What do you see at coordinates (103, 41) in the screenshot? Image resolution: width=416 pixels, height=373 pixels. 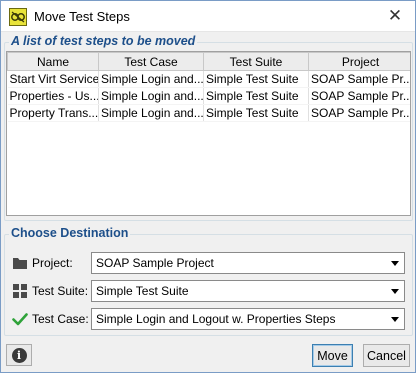 I see `steps-group-title: A list of test steps to be moved` at bounding box center [103, 41].